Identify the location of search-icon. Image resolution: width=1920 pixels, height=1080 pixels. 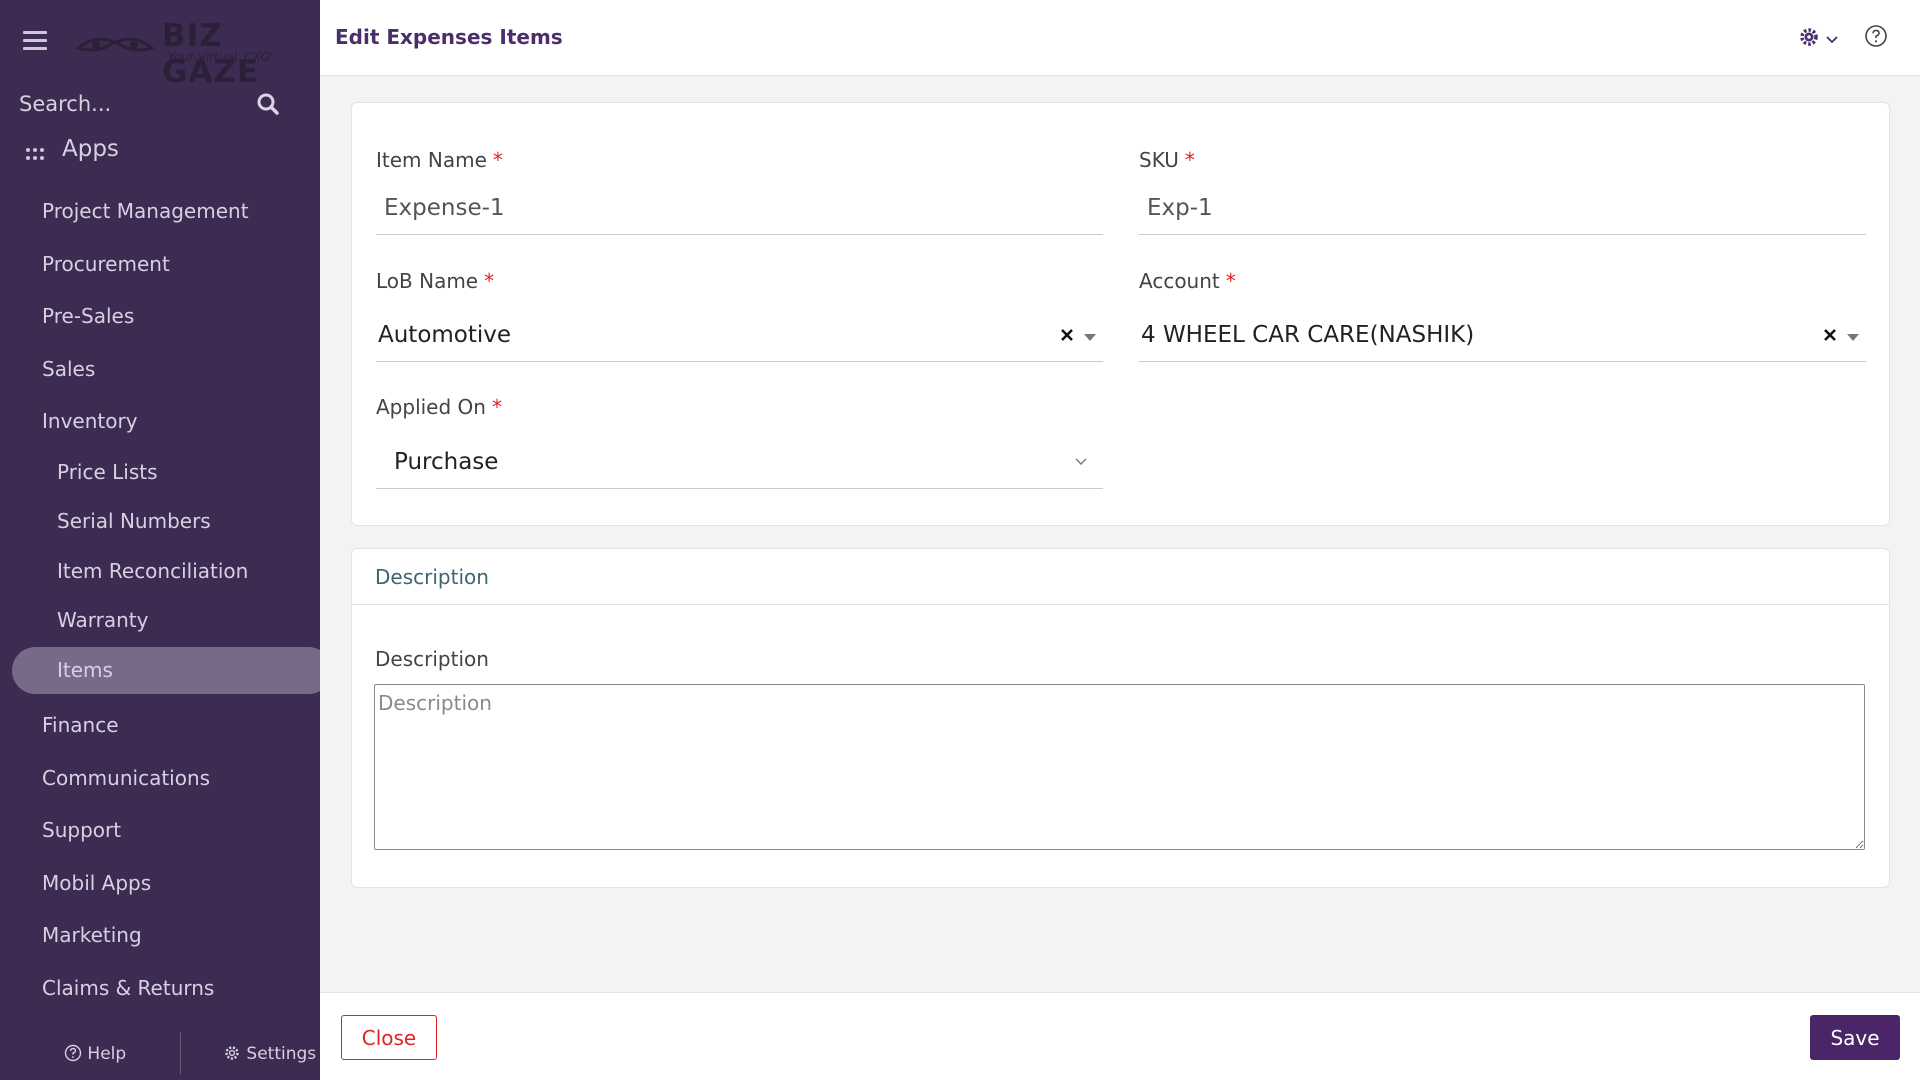
(268, 104).